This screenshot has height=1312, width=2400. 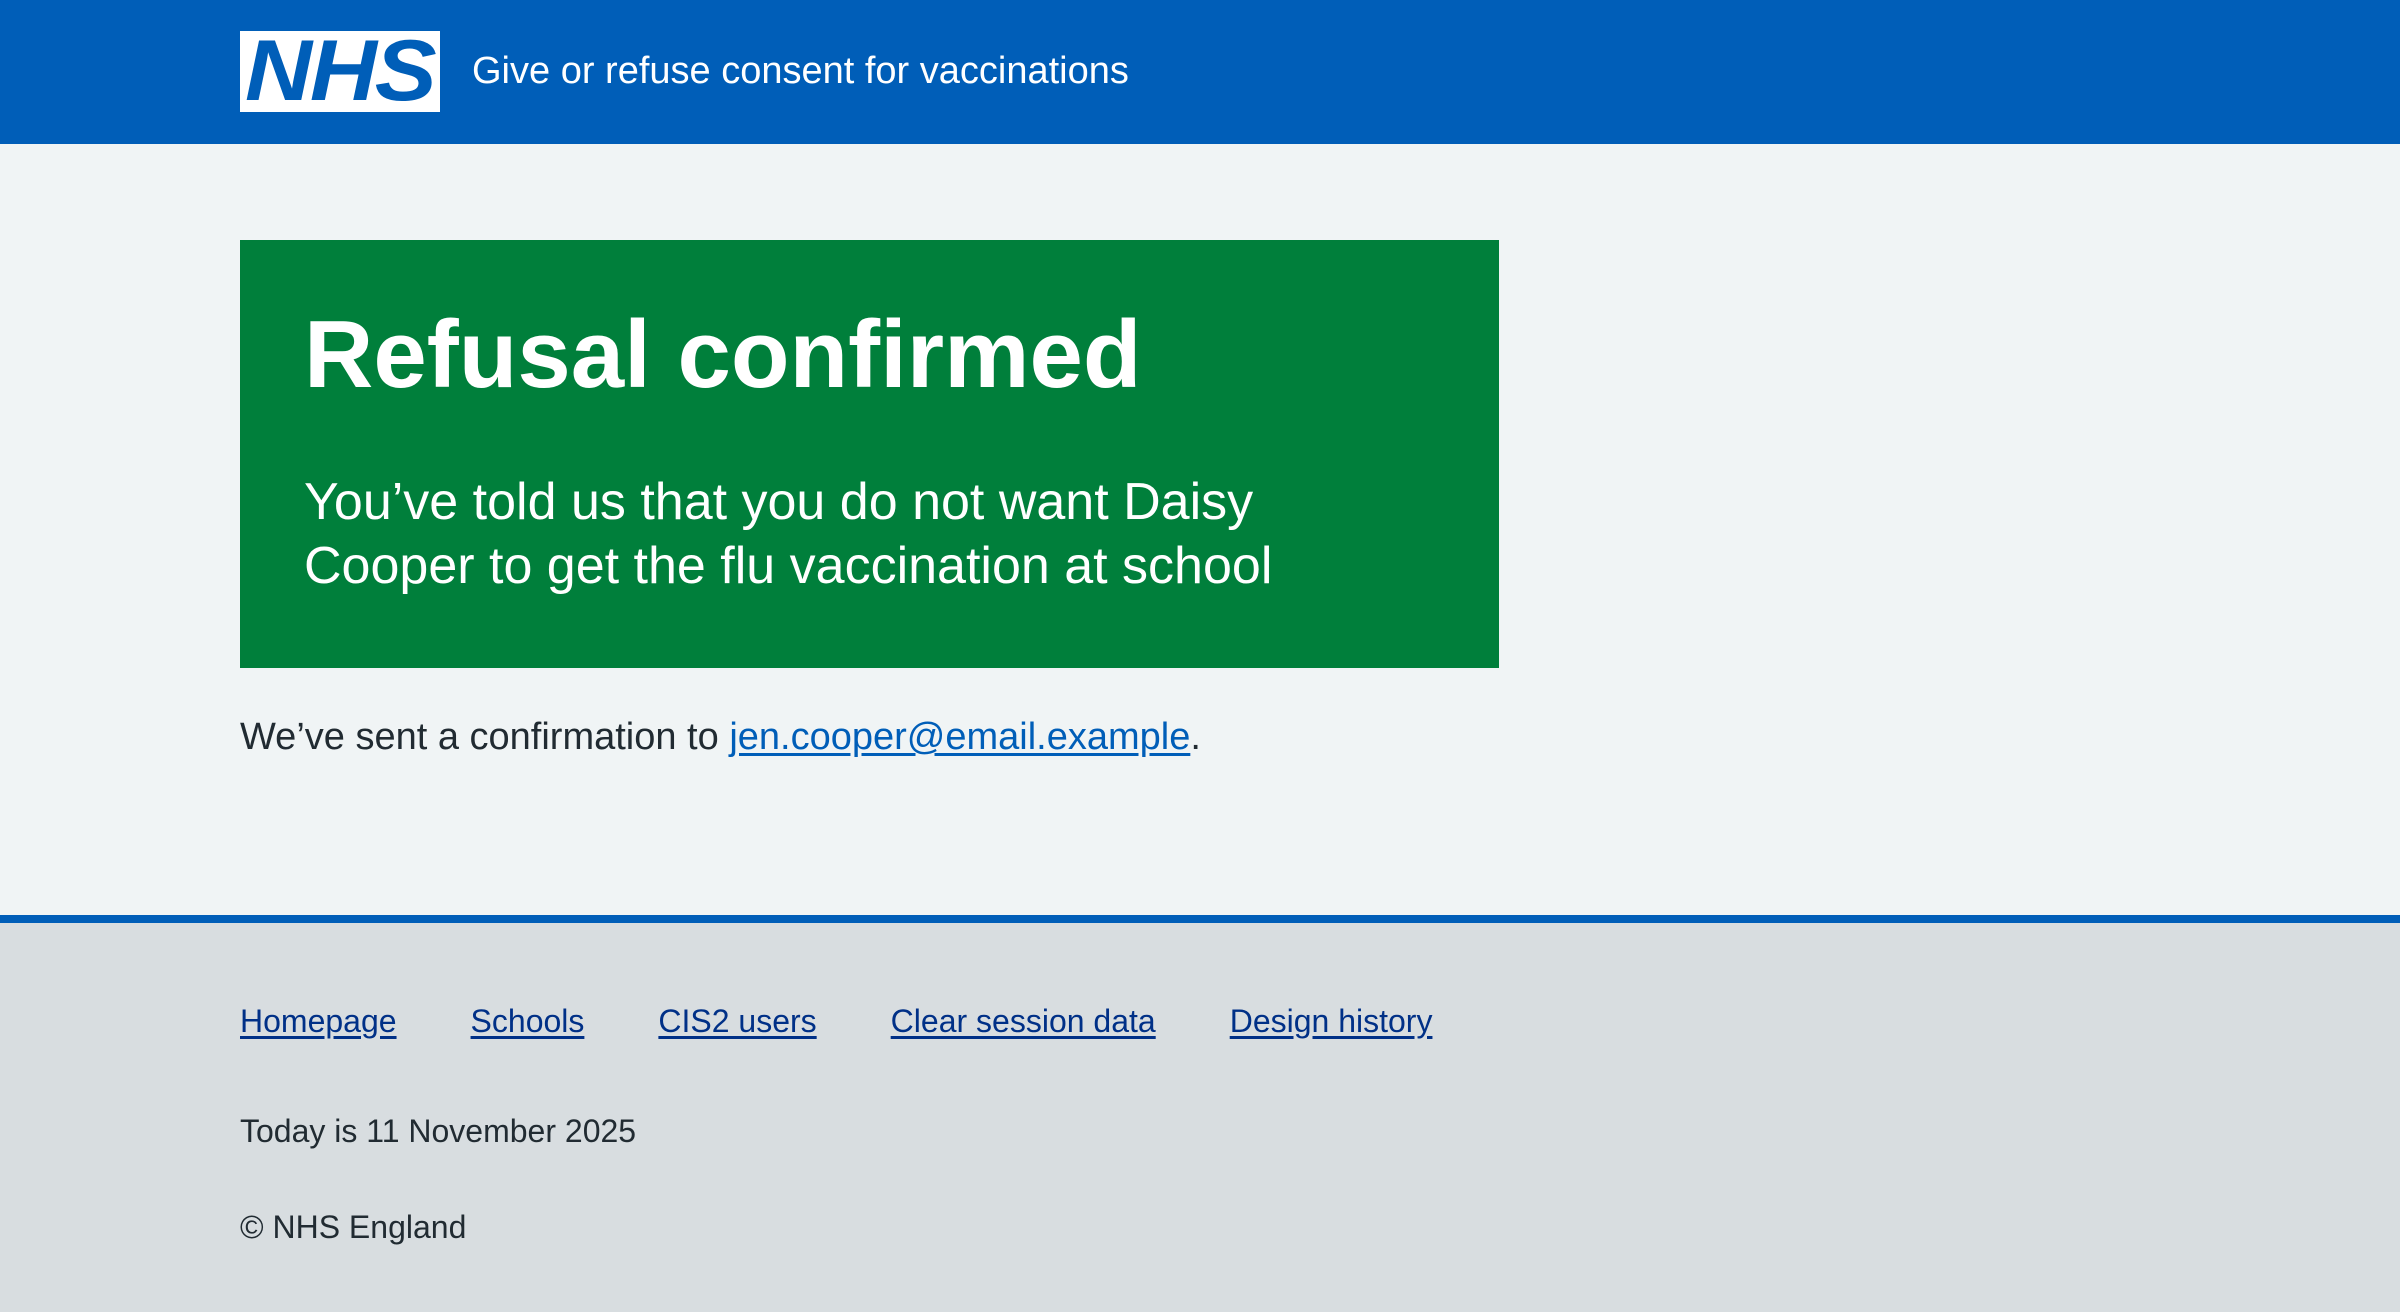 What do you see at coordinates (353, 1227) in the screenshot?
I see `copyright: © NHS England` at bounding box center [353, 1227].